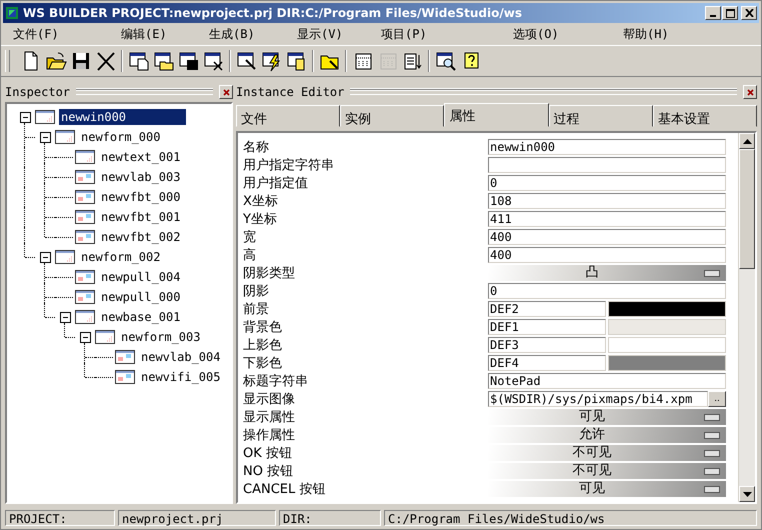 The width and height of the screenshot is (762, 530). Describe the element at coordinates (747, 494) in the screenshot. I see `scroll-down-icon` at that location.